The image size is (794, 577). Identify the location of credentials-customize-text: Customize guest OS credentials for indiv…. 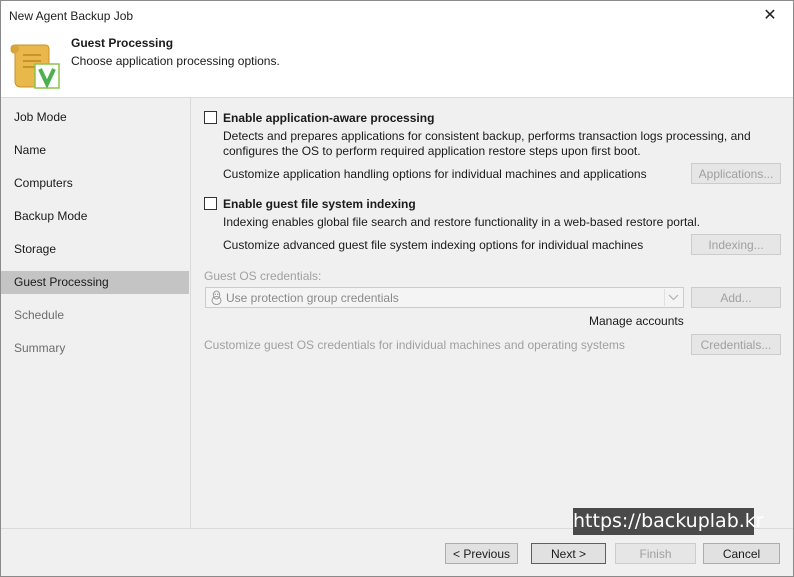
(414, 345).